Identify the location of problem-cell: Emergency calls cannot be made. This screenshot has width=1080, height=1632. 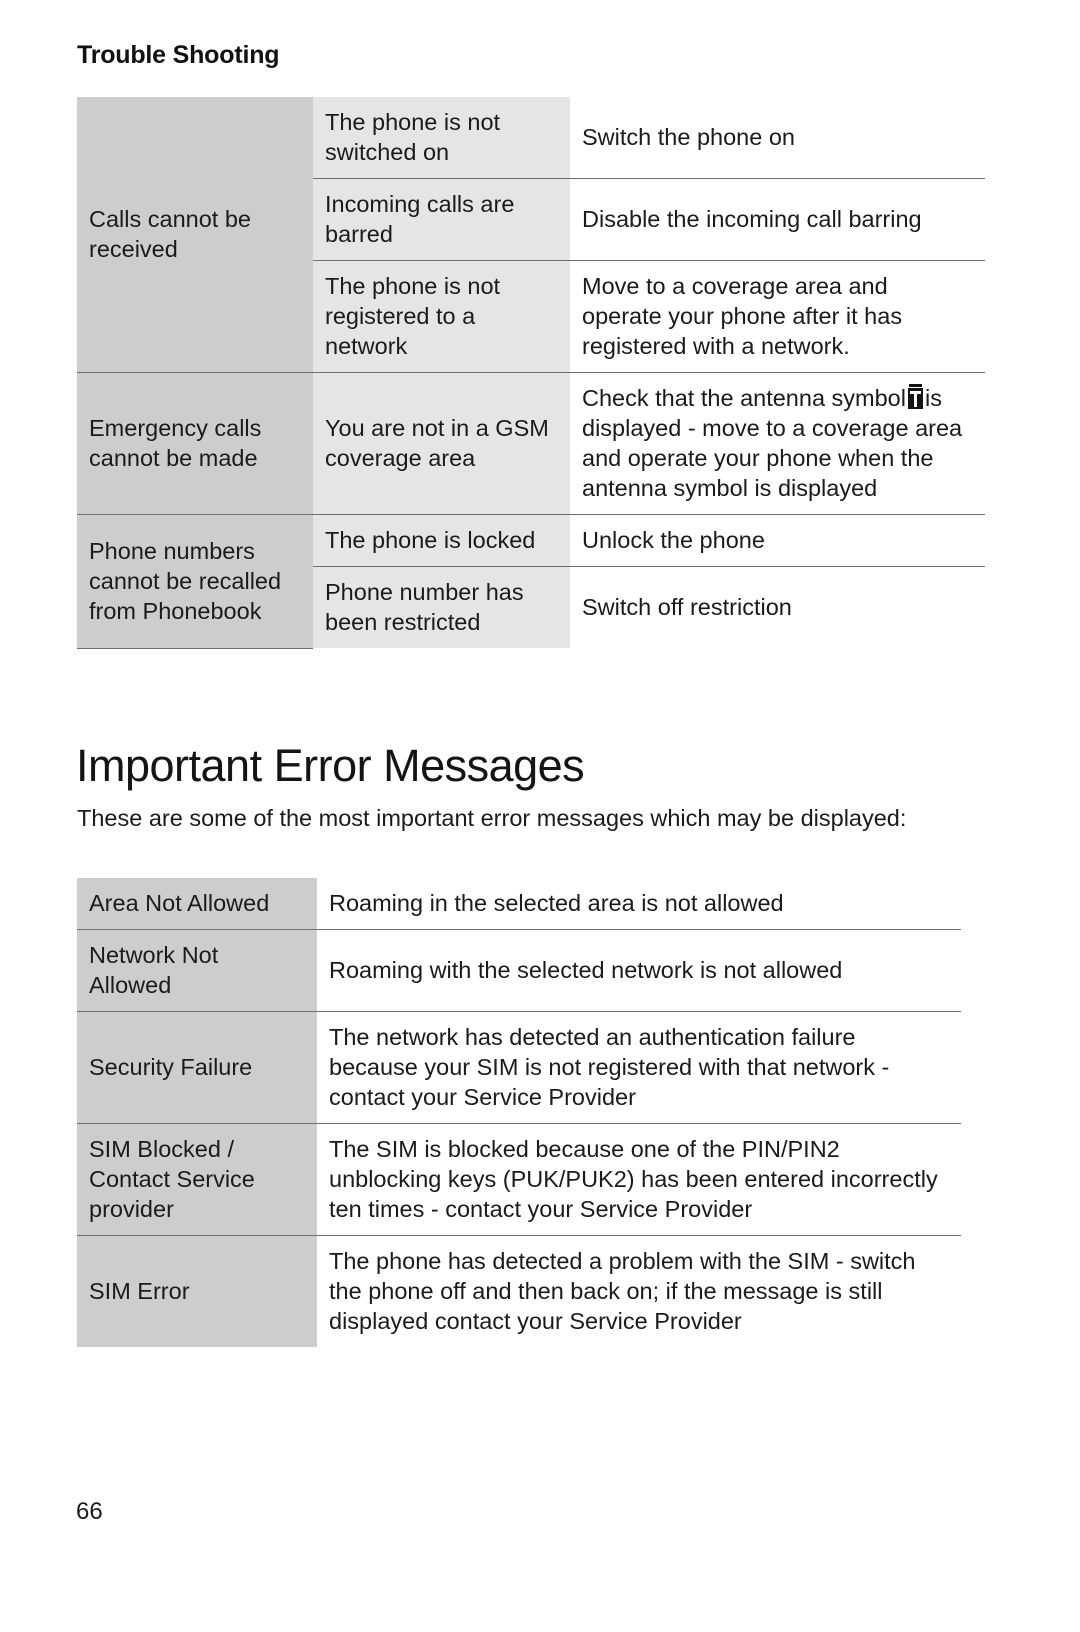
(195, 443).